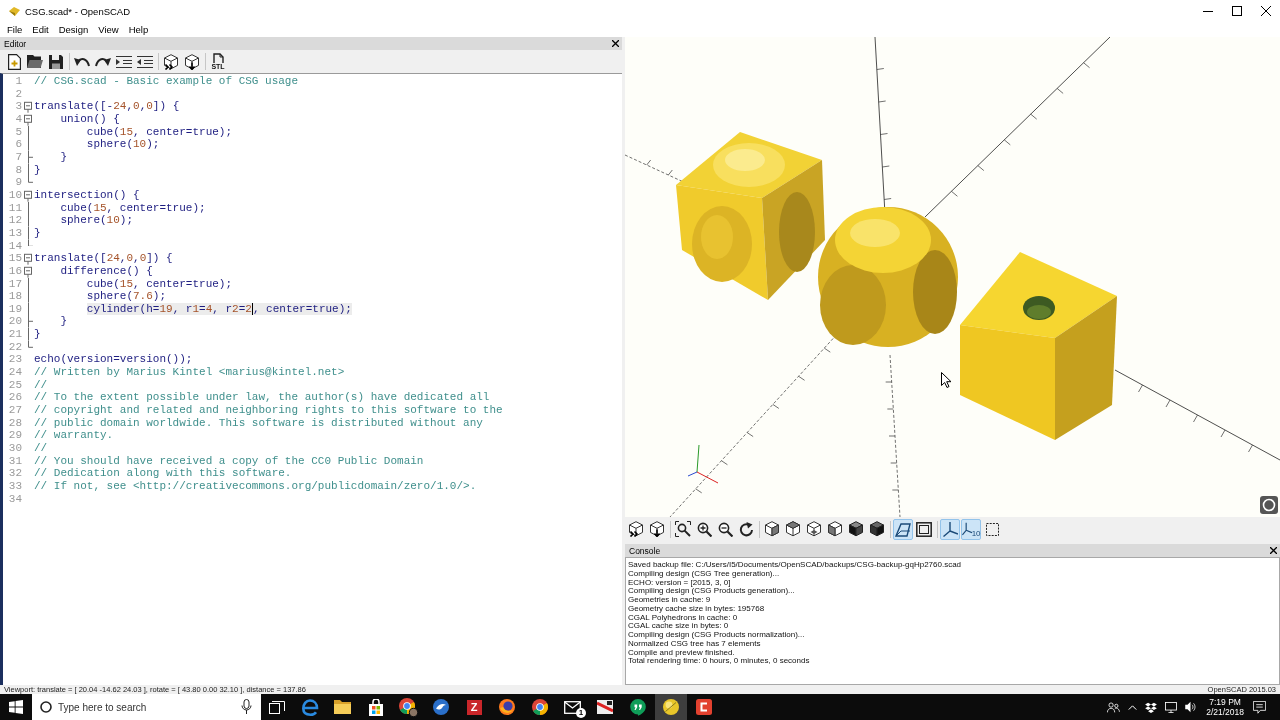 The width and height of the screenshot is (1280, 720). What do you see at coordinates (14, 233) in the screenshot?
I see `line-number: 13` at bounding box center [14, 233].